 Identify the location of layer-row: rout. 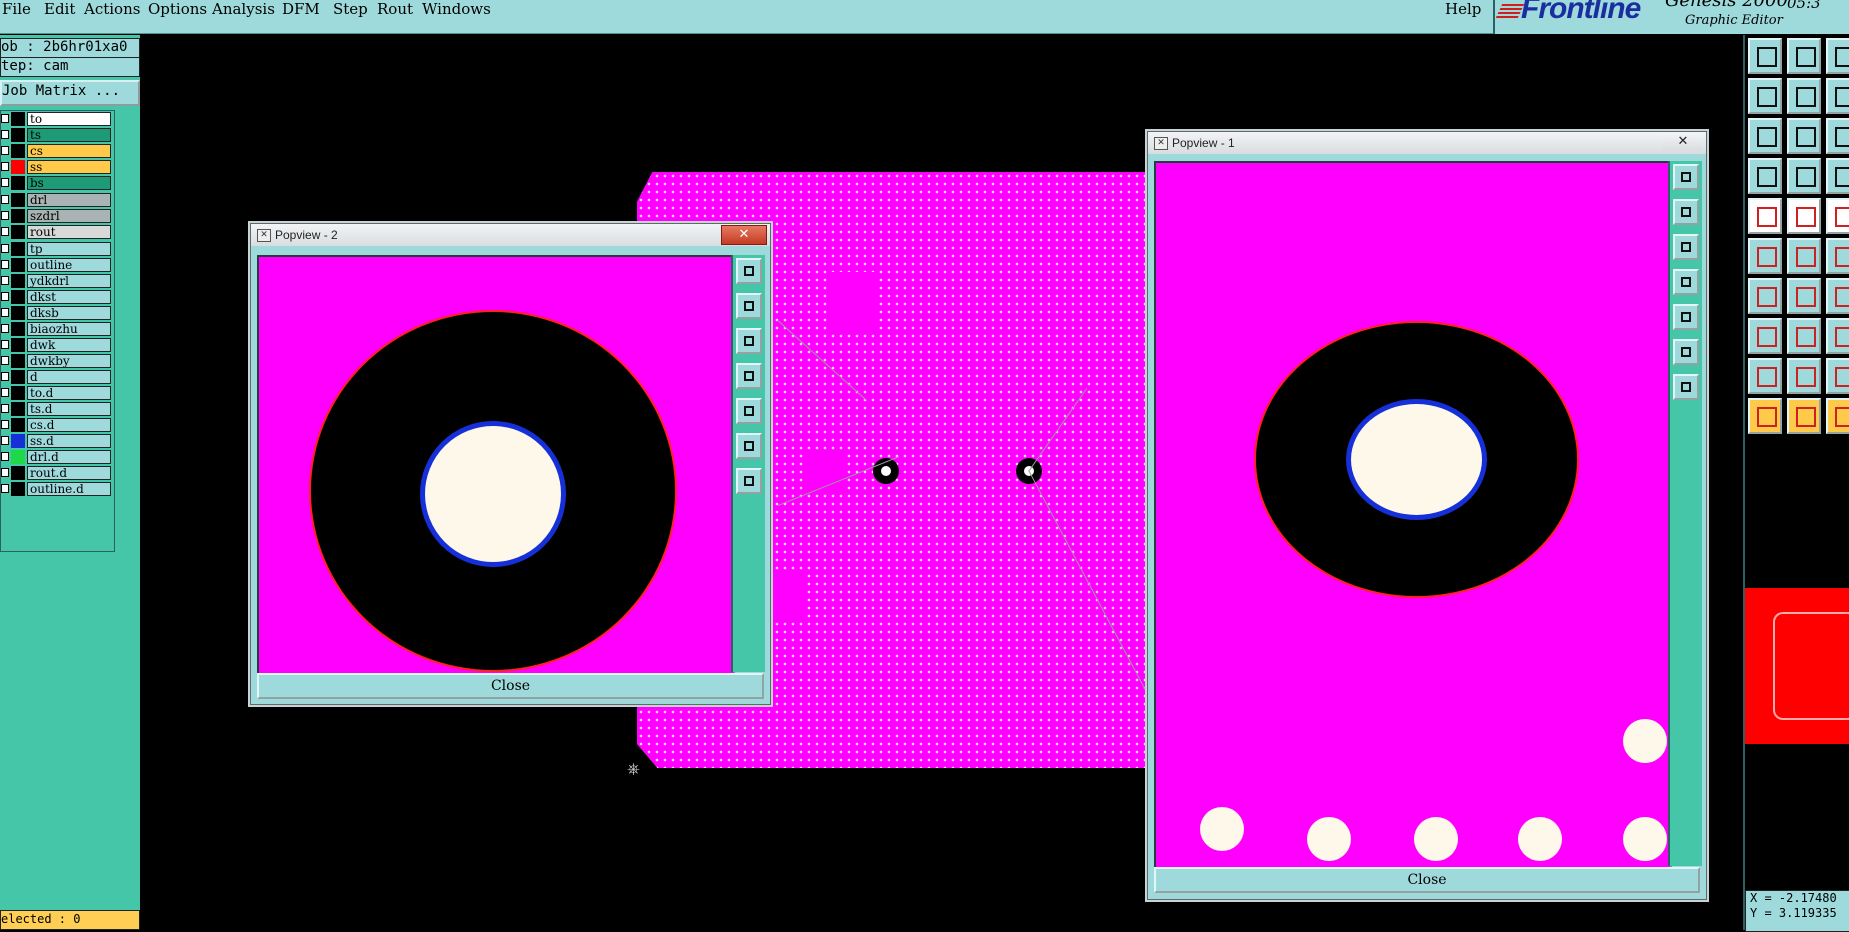
(56, 232).